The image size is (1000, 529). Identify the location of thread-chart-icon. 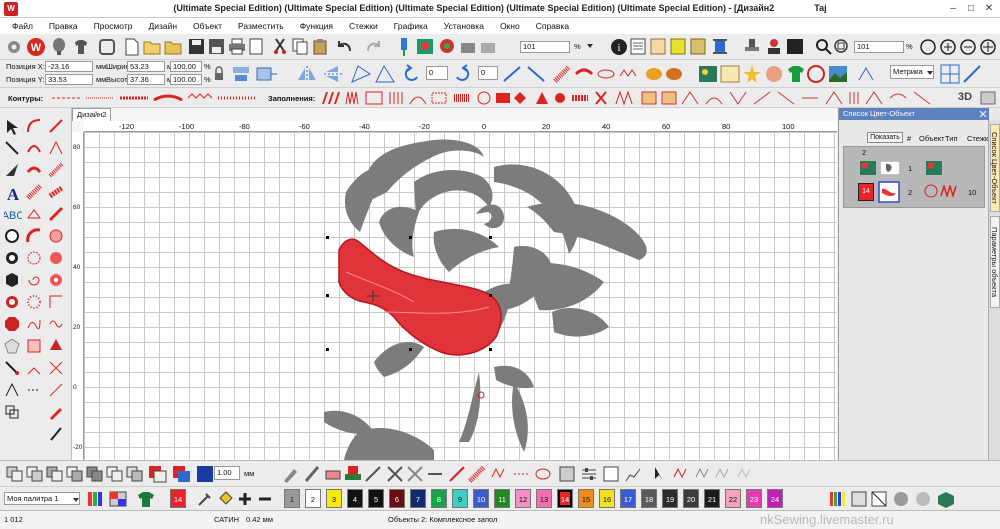
(678, 46).